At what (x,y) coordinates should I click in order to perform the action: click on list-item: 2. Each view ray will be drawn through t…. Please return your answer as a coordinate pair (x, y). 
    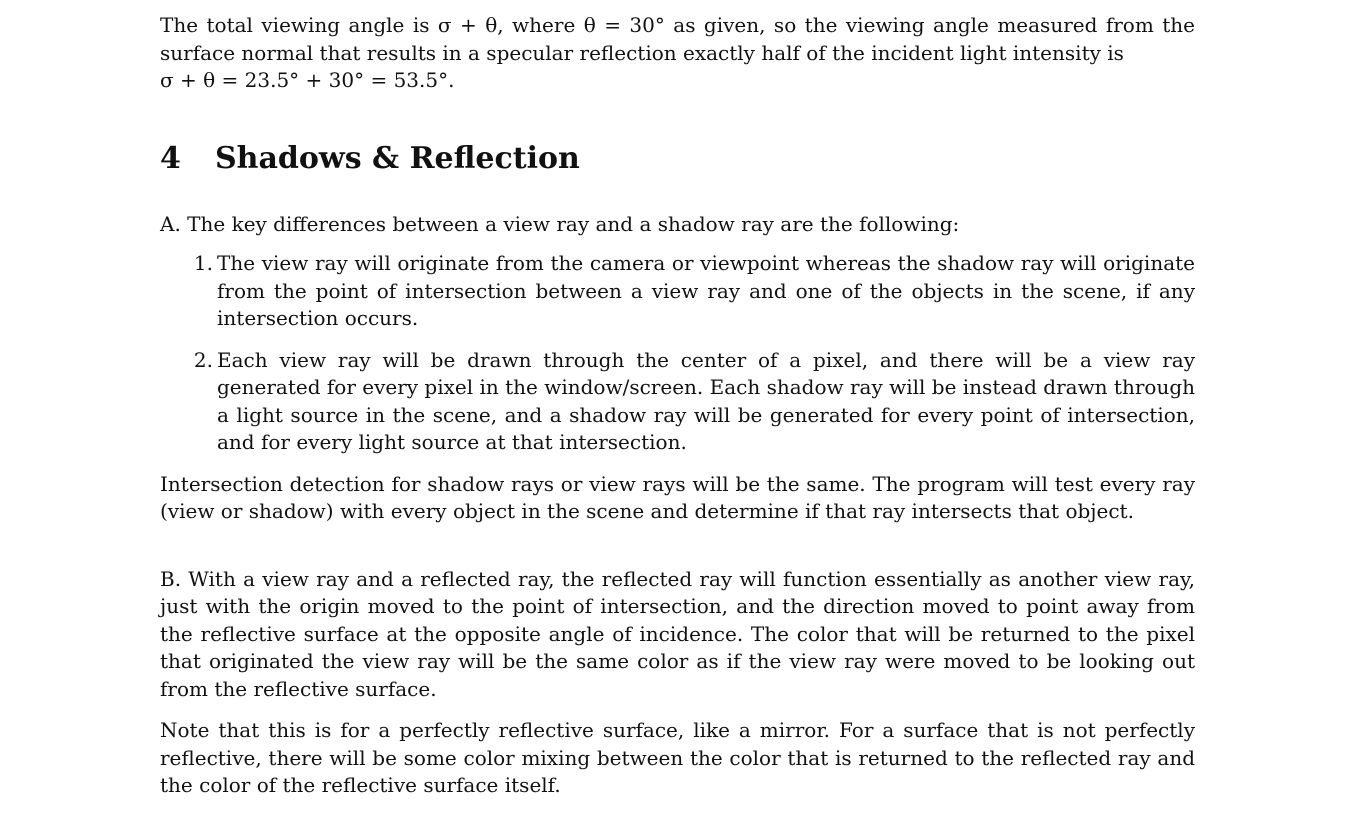
    Looking at the image, I should click on (677, 402).